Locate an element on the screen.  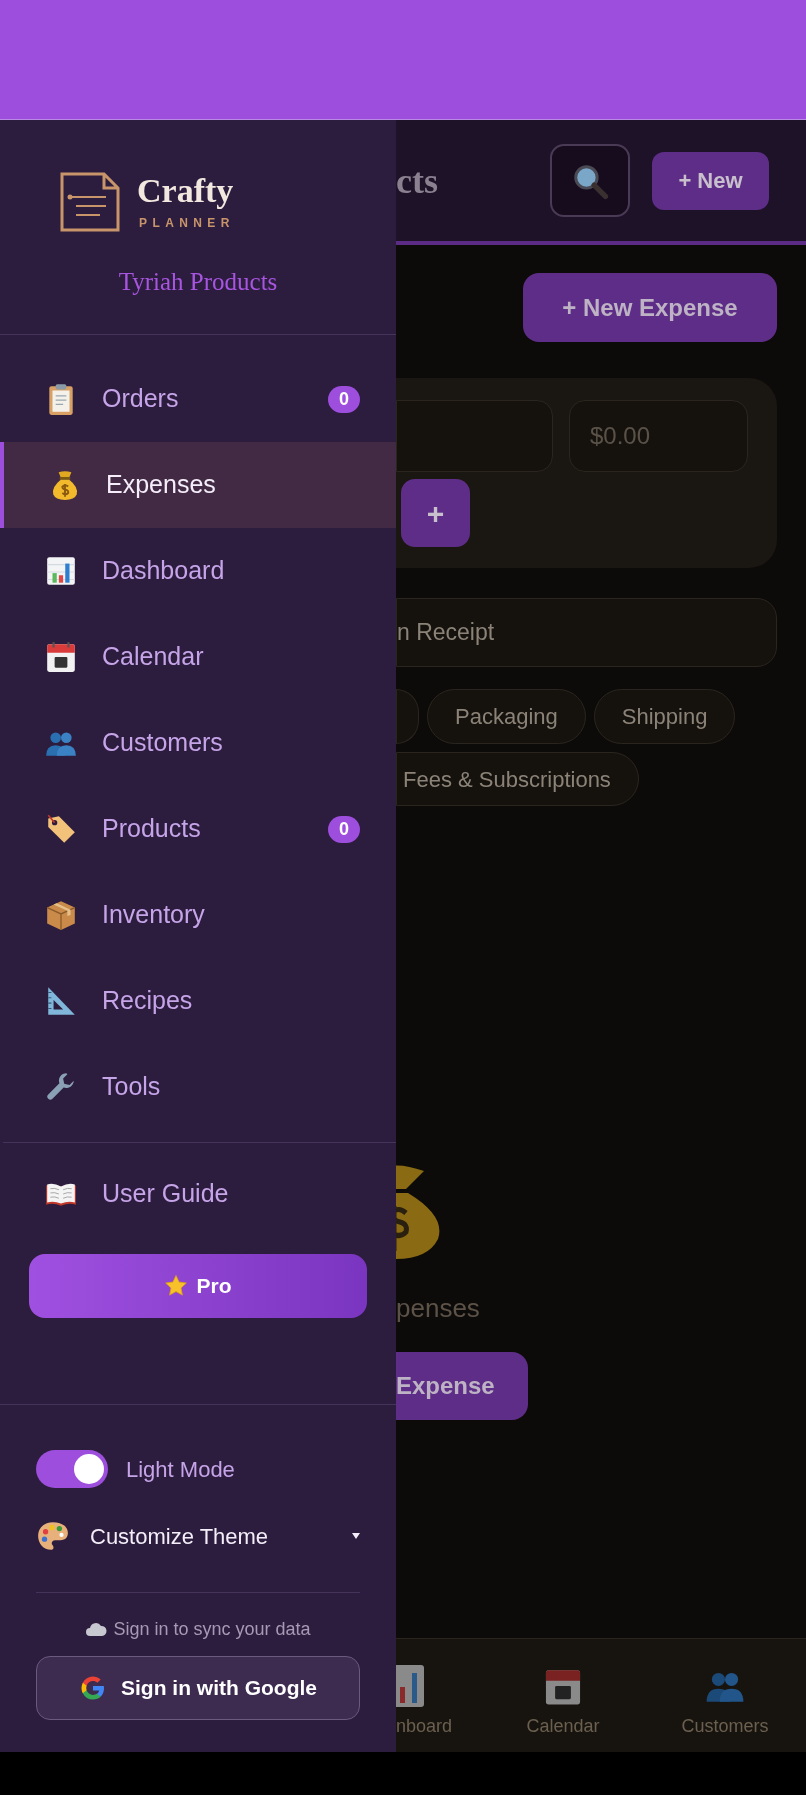
star-icon is located at coordinates (176, 1286).